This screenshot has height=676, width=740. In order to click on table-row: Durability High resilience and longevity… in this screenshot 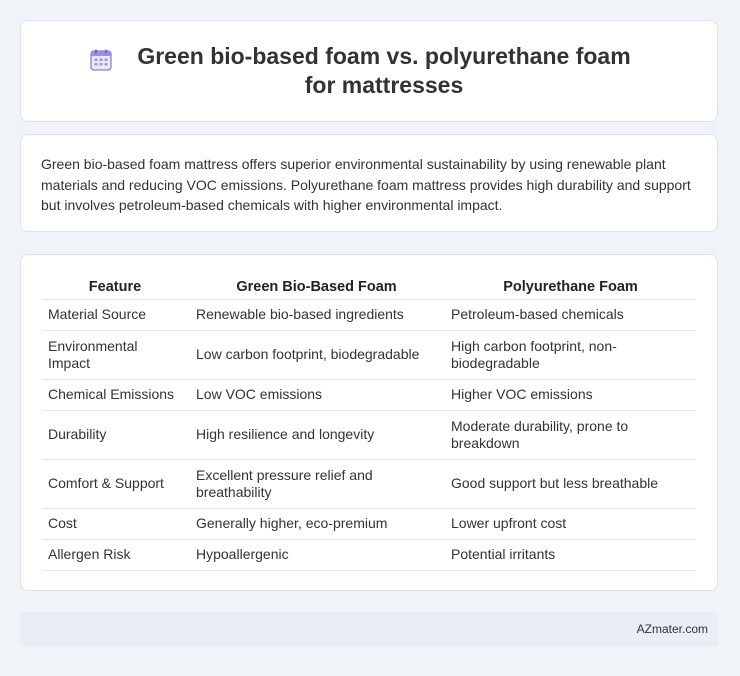, I will do `click(369, 435)`.